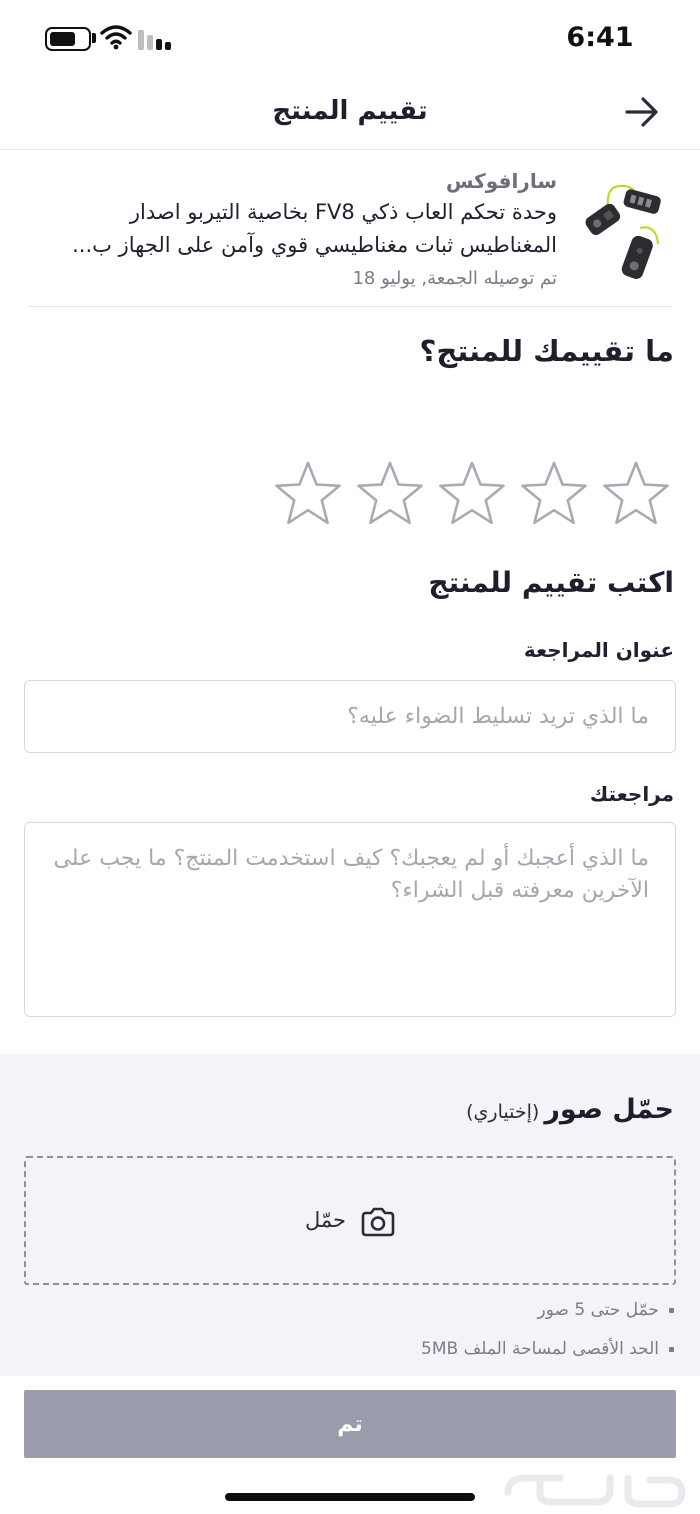  I want to click on upload-note-limit: حمّل حتى 5 صور, so click(605, 1310).